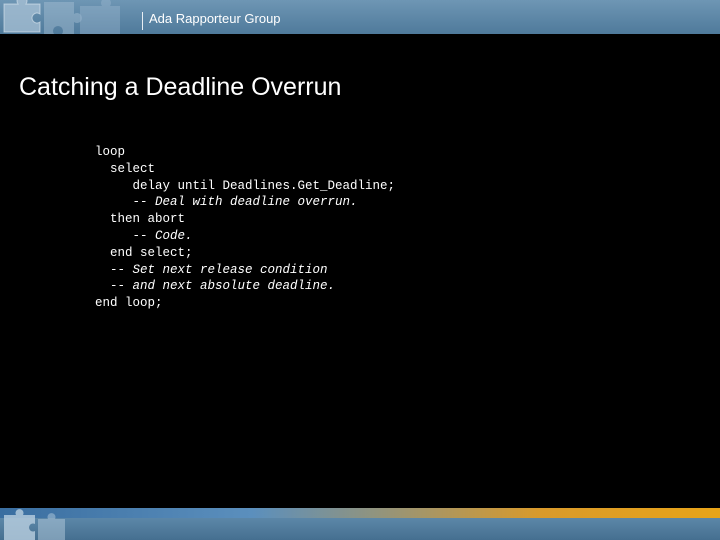  I want to click on code-line: loop, so click(110, 152).